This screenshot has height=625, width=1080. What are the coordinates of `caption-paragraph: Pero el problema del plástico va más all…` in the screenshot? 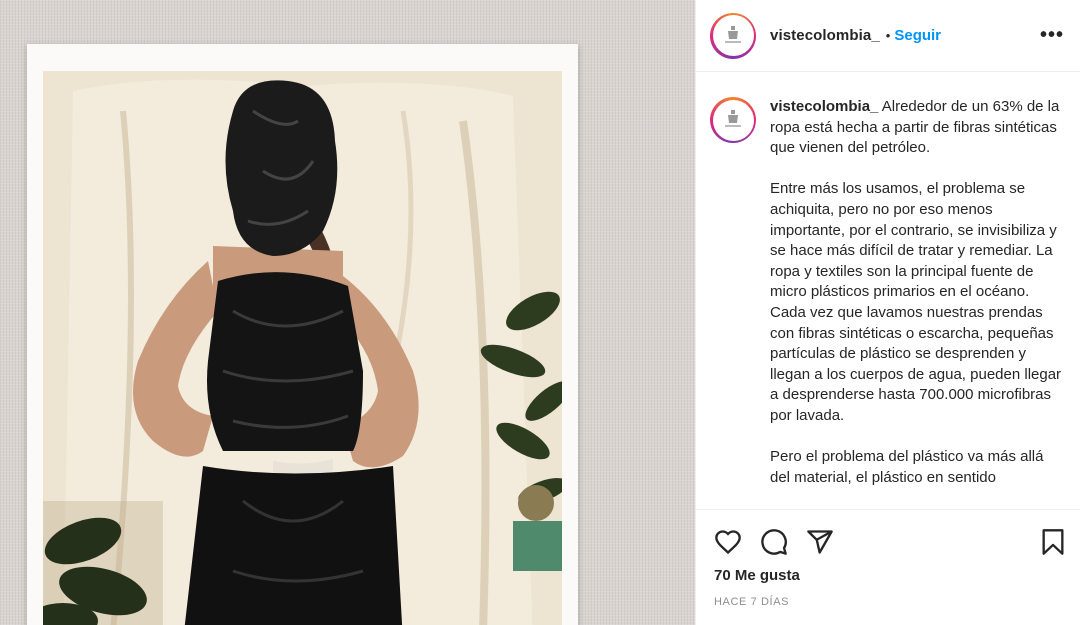 It's located at (907, 467).